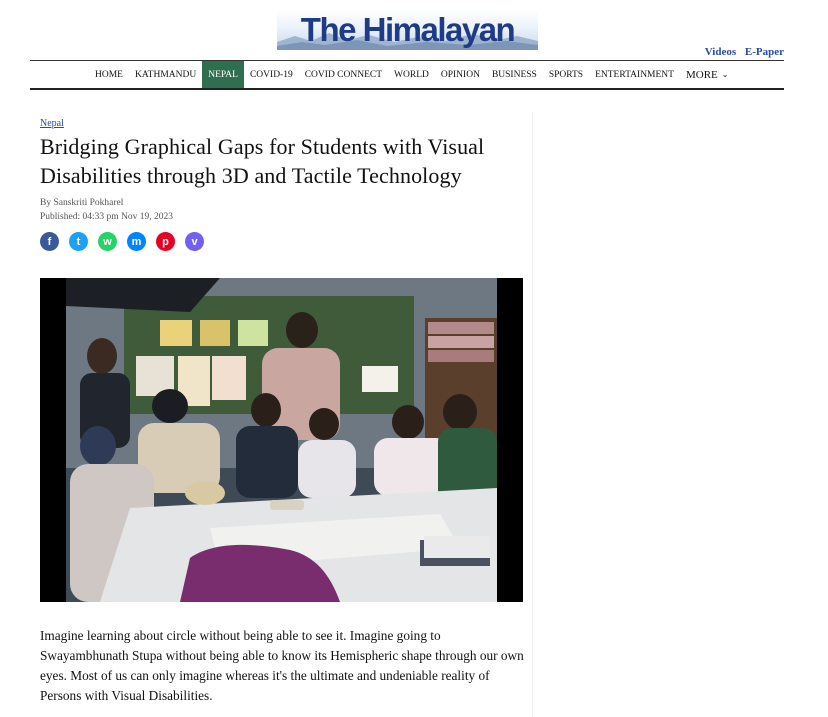 The height and width of the screenshot is (717, 828). I want to click on nav-item-kathmandu: KATHMANDU, so click(165, 74).